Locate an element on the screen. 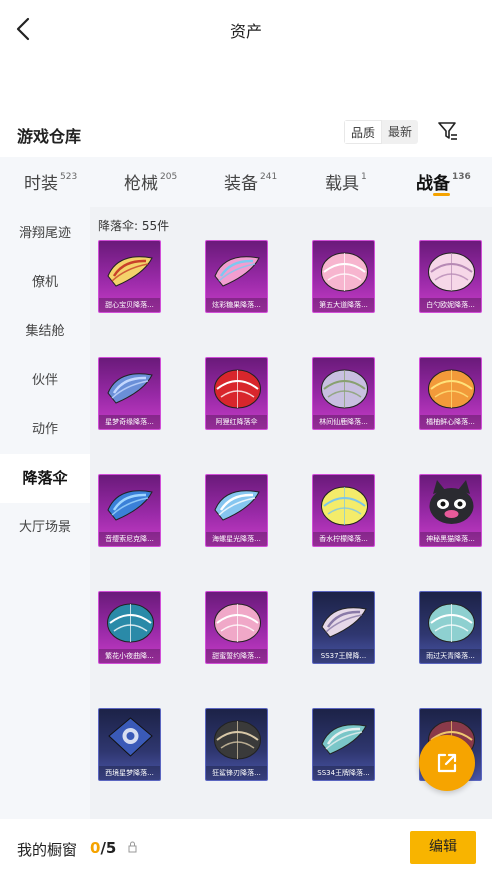 The height and width of the screenshot is (876, 492). tab-equipment: 装备 241 is located at coordinates (250, 181).